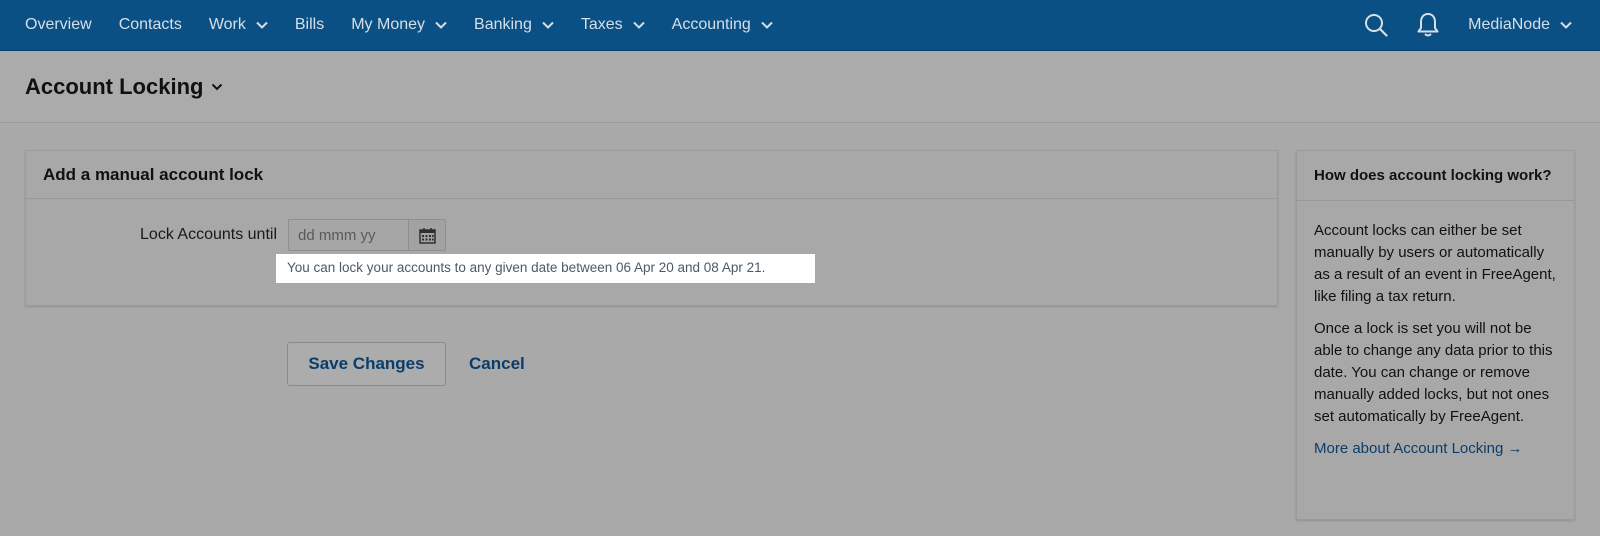 This screenshot has height=536, width=1600. I want to click on page-header: Account Locking, so click(800, 87).